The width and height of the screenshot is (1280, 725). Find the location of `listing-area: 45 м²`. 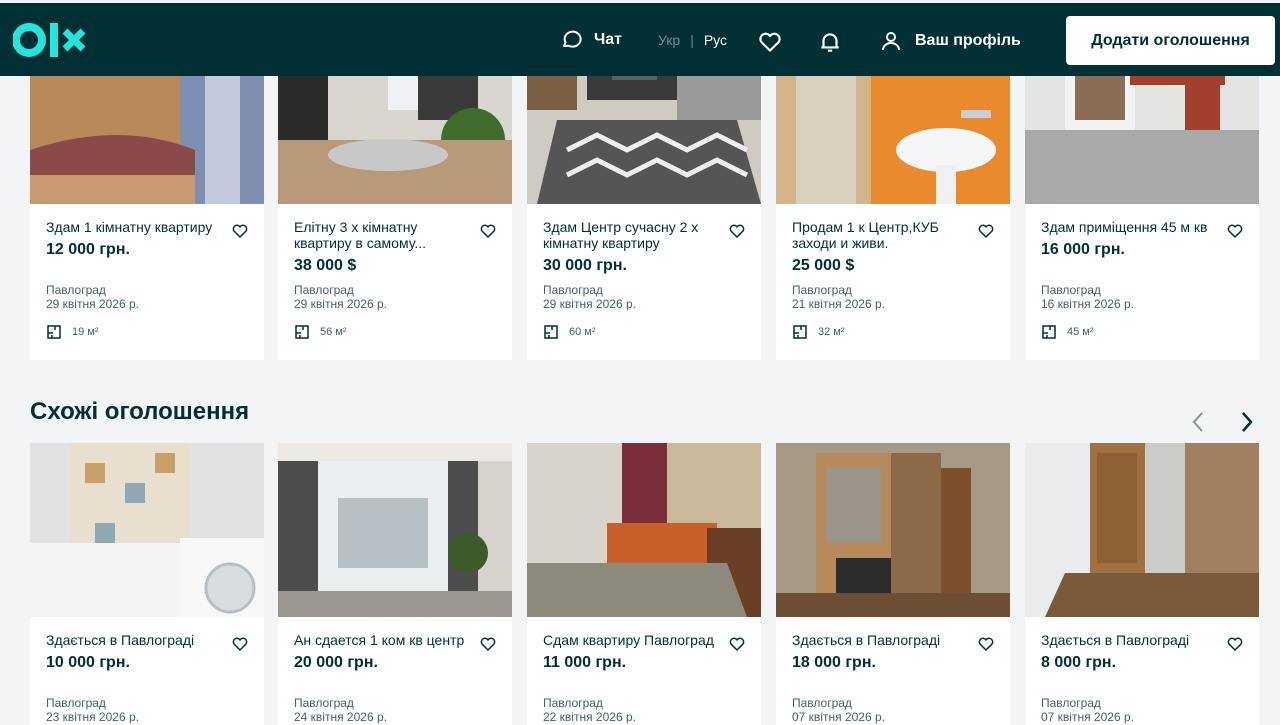

listing-area: 45 м² is located at coordinates (1067, 332).